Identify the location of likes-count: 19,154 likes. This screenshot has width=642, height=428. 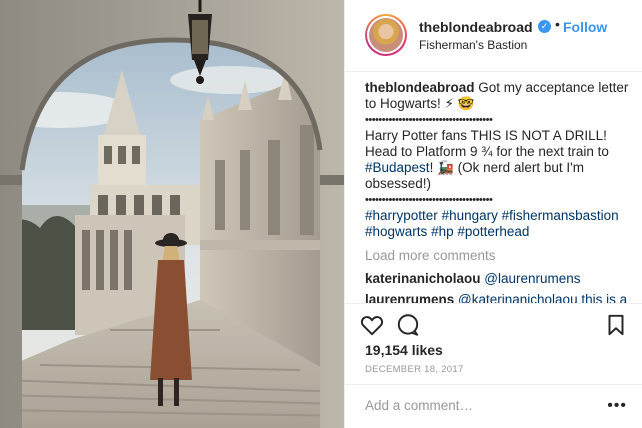
(404, 350).